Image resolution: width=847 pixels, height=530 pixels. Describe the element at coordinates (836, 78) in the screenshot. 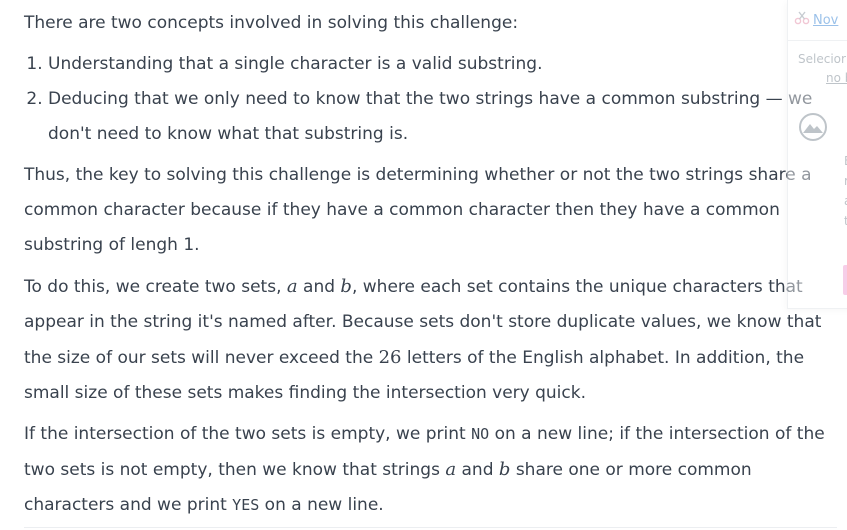

I see `select-hint-link: no botã` at that location.